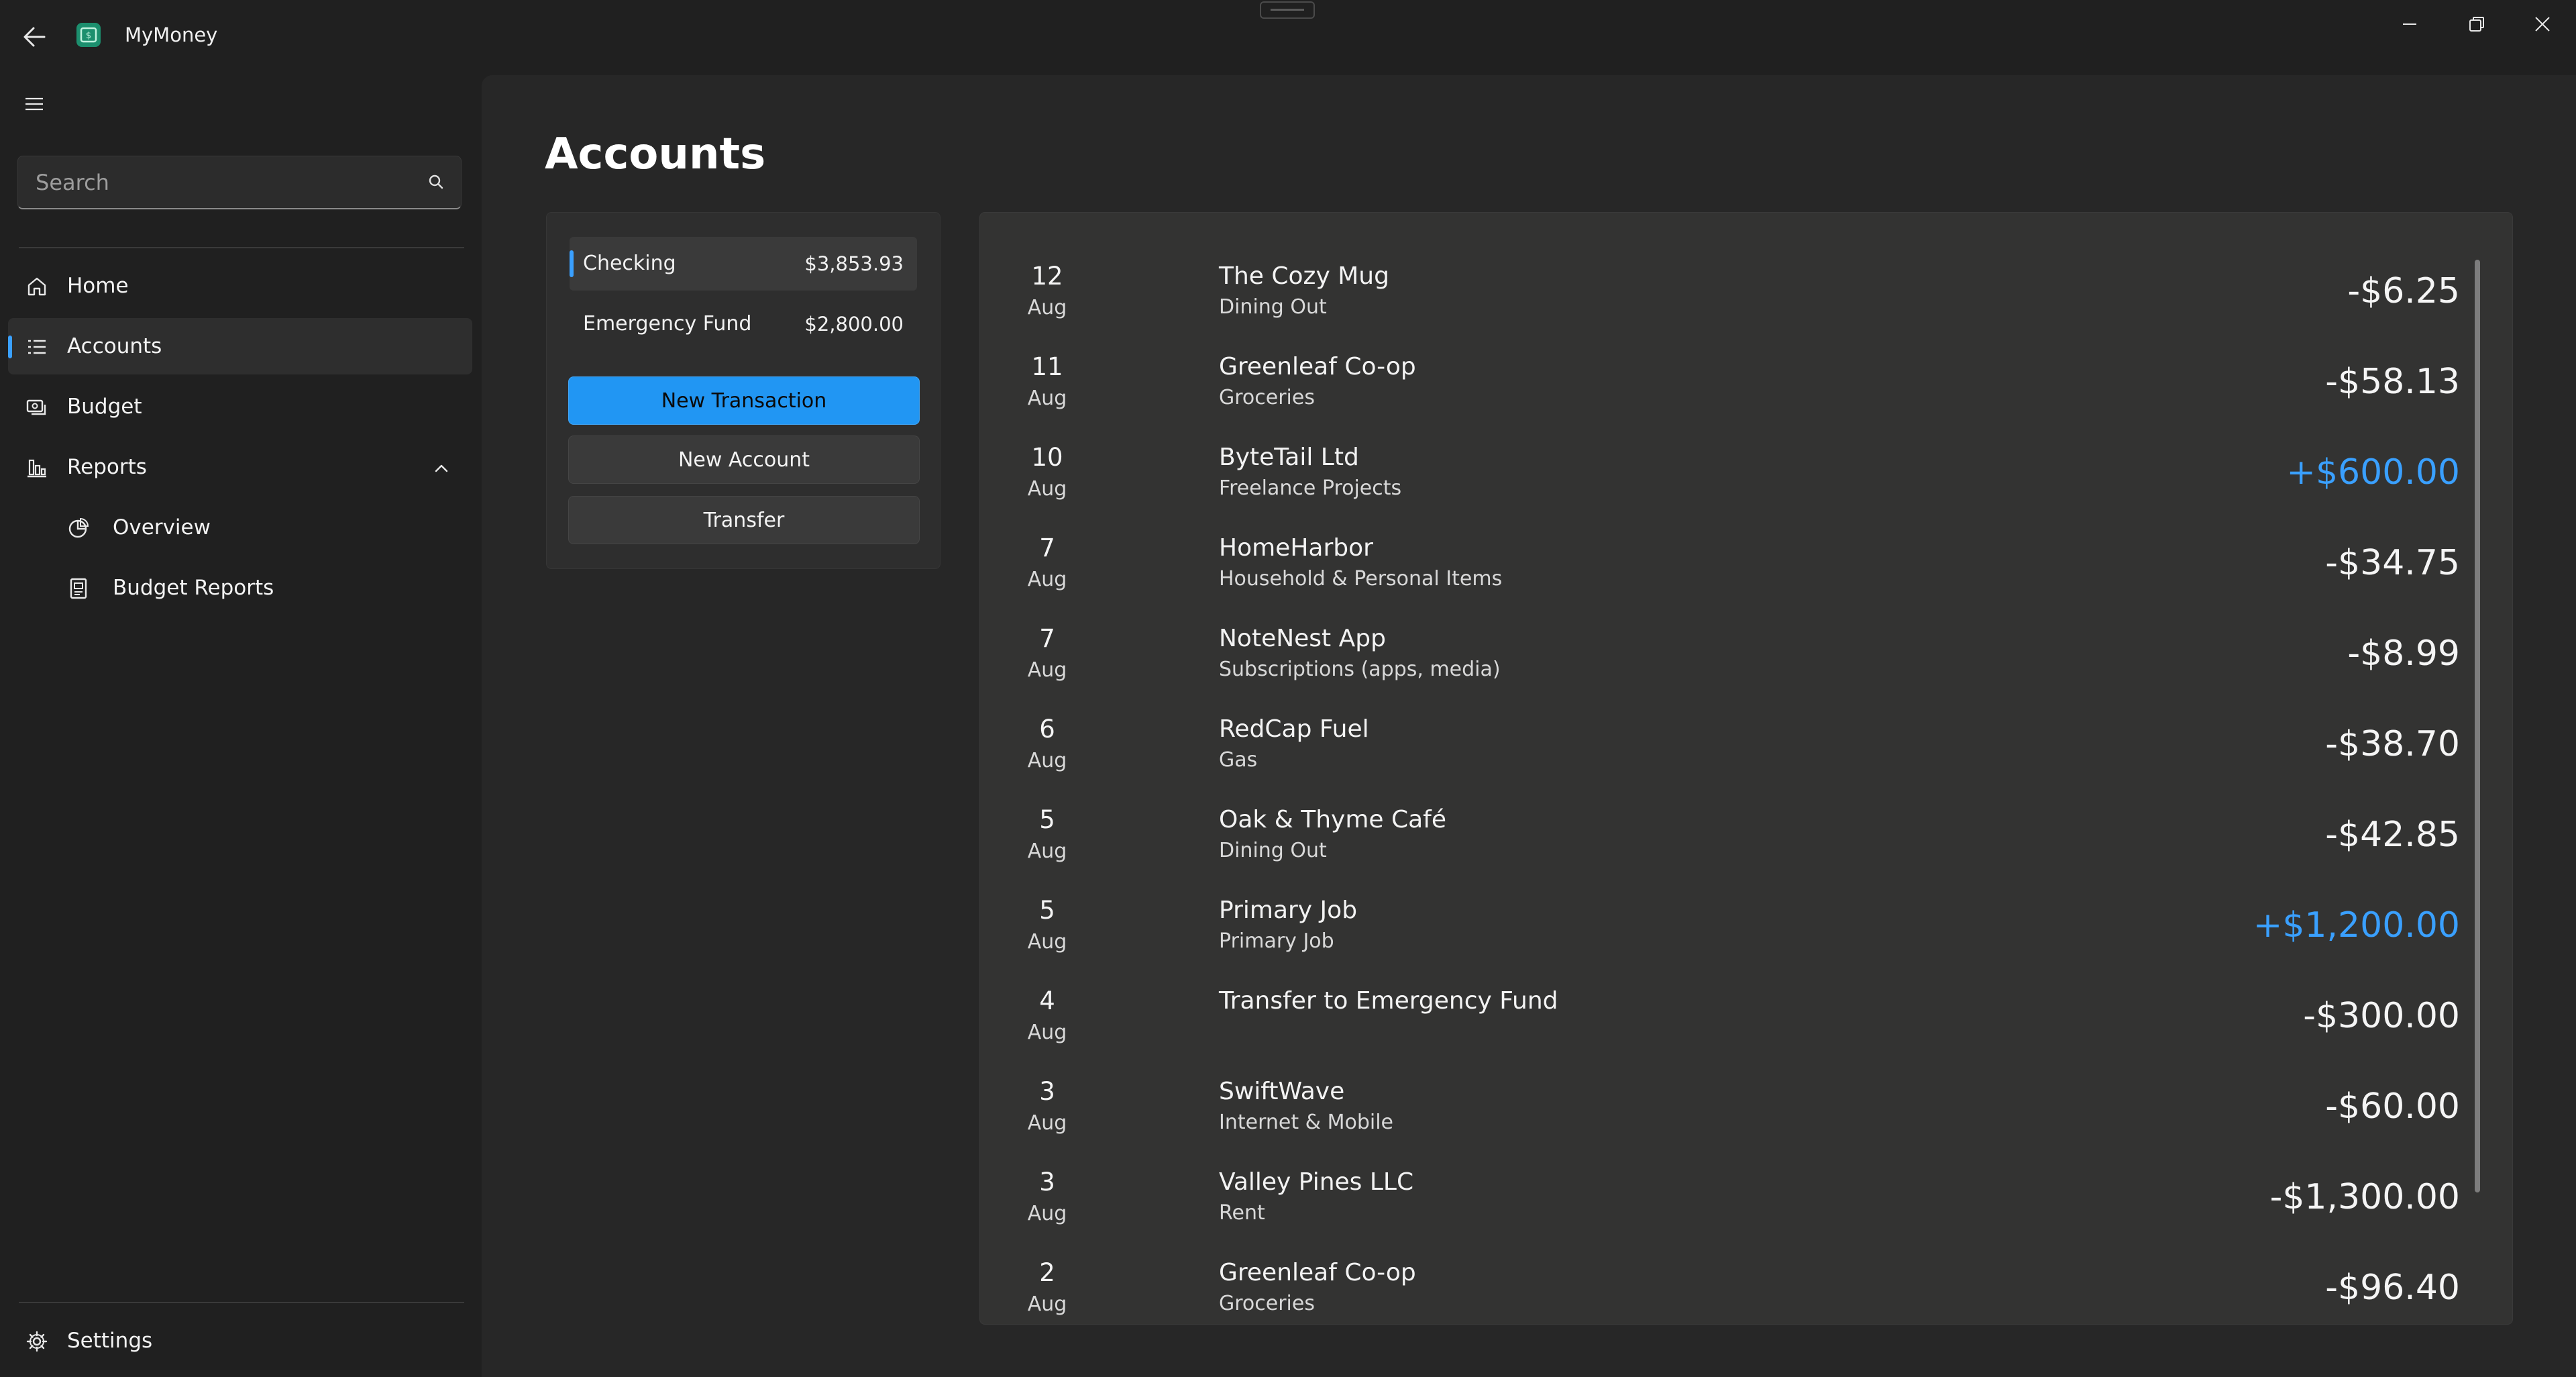 The image size is (2576, 1377). What do you see at coordinates (1361, 579) in the screenshot?
I see `transaction-category: Household & Personal Items` at bounding box center [1361, 579].